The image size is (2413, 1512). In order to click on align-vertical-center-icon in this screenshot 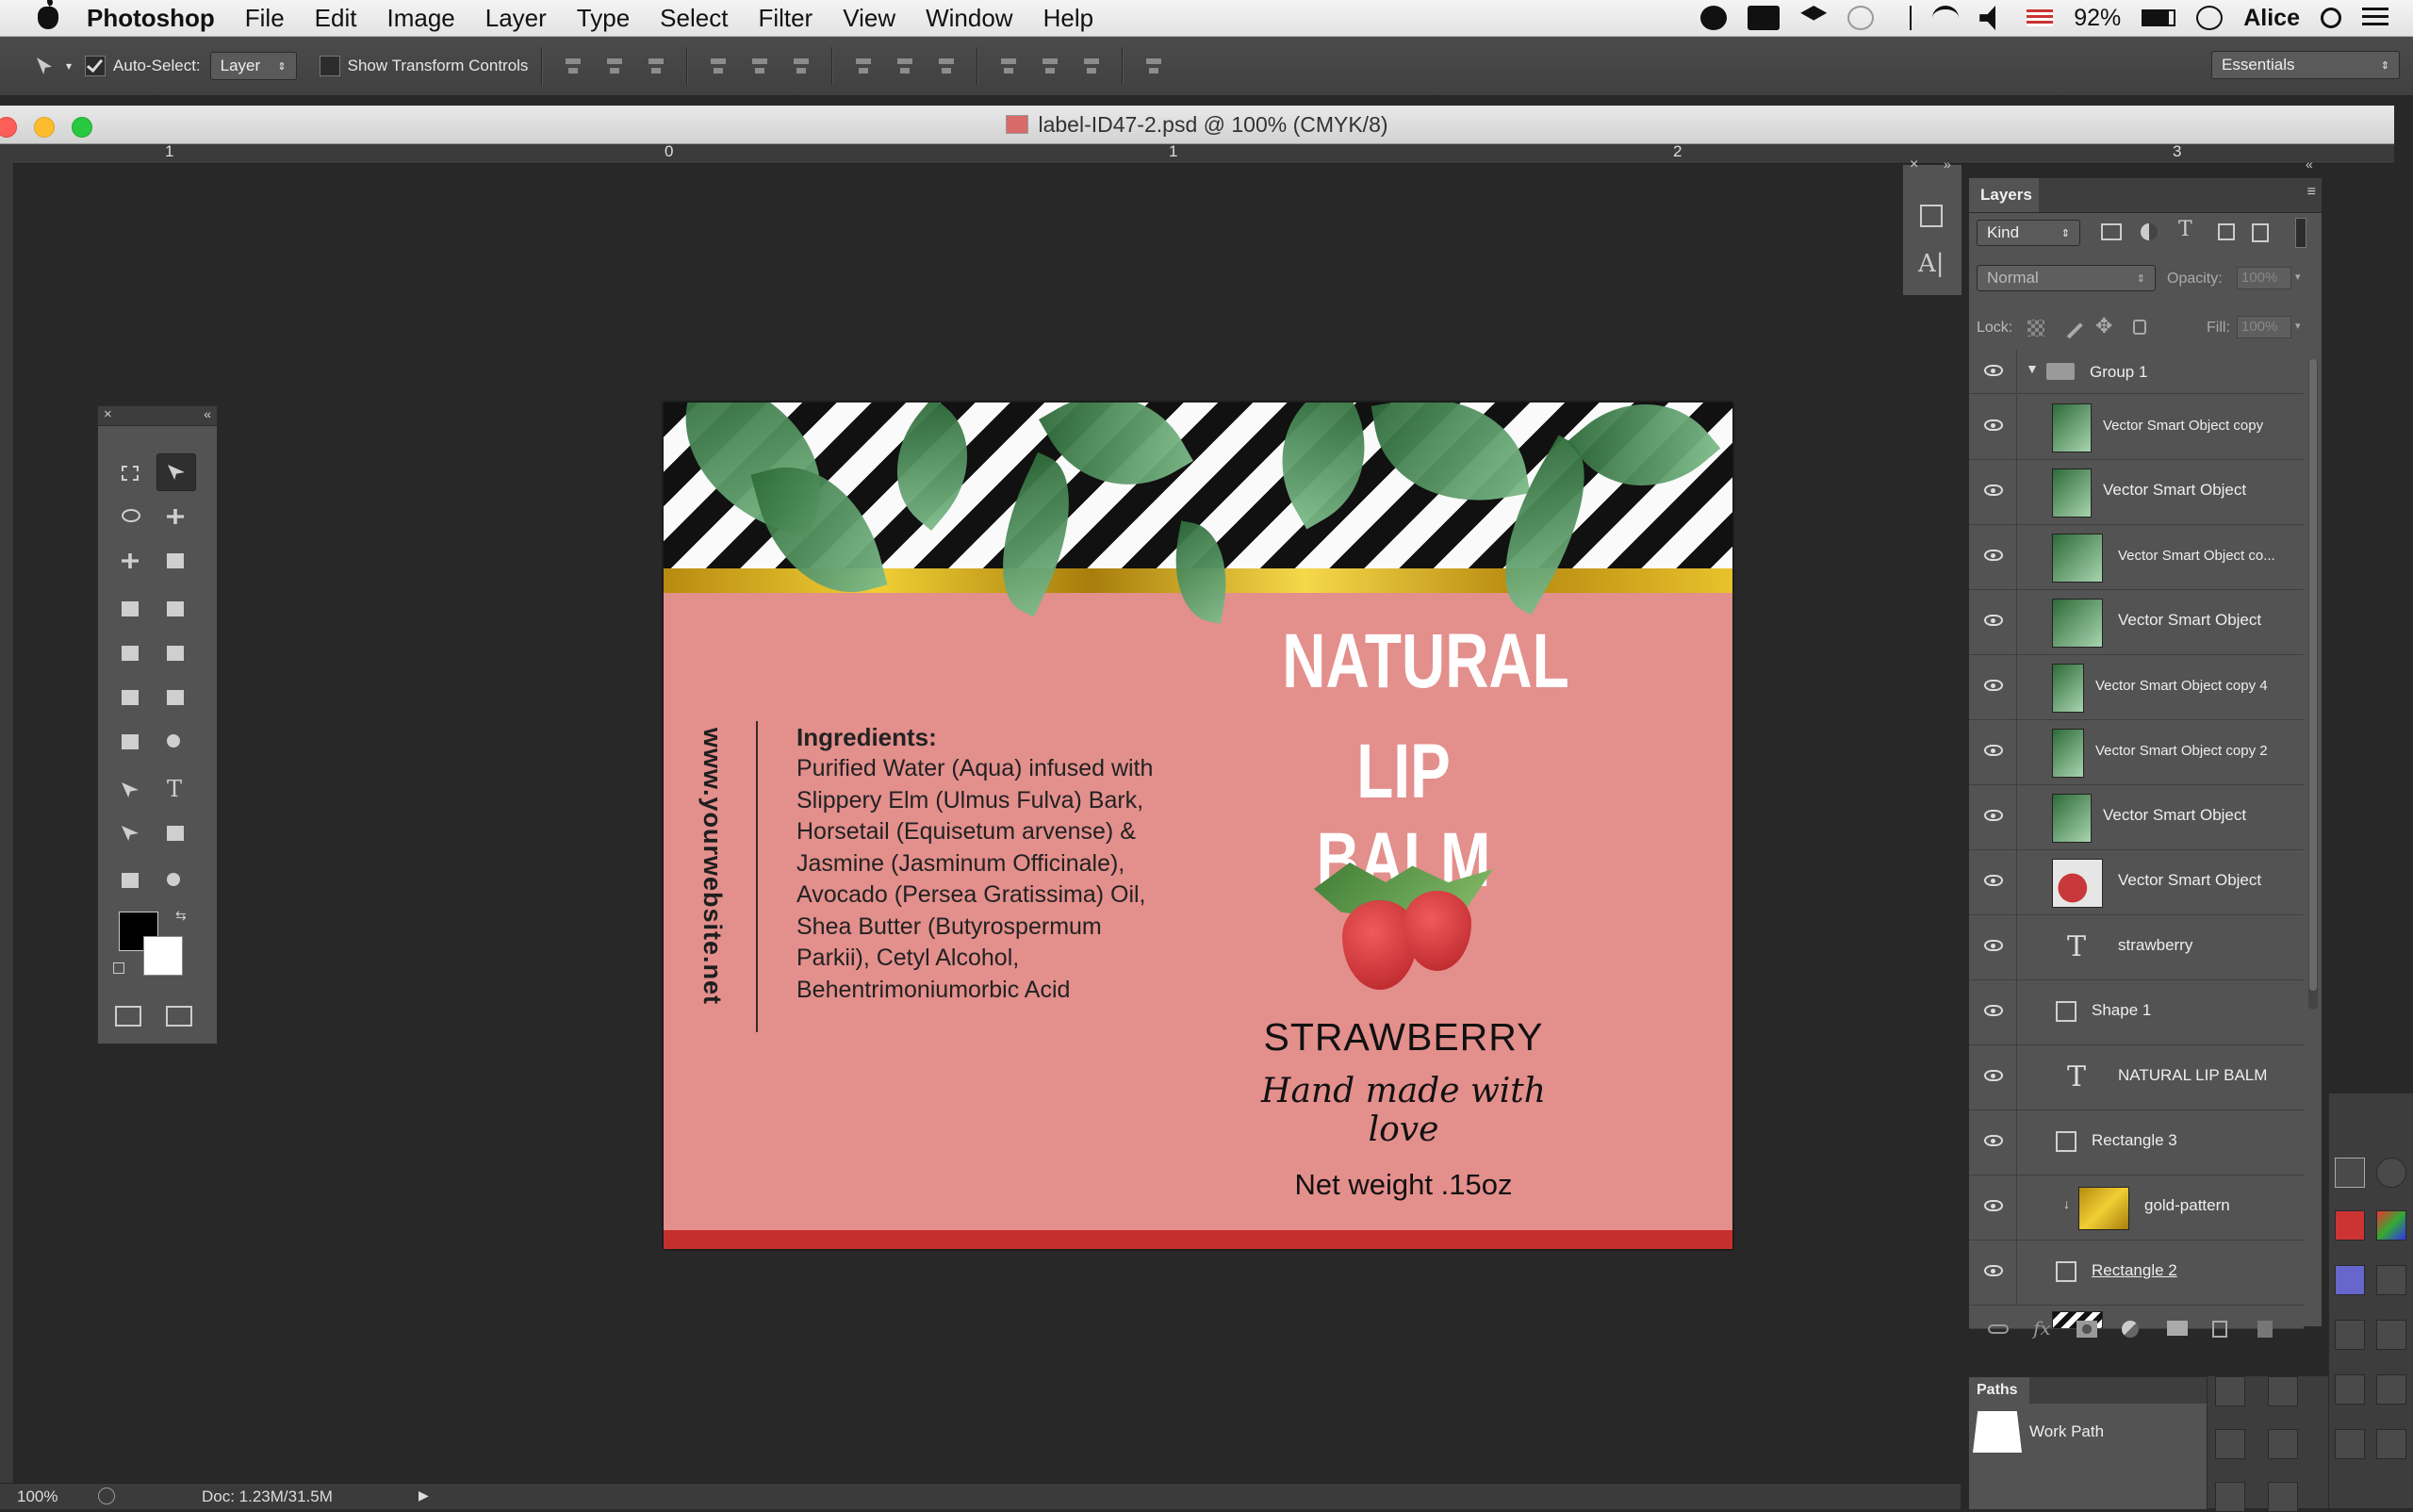, I will do `click(614, 66)`.